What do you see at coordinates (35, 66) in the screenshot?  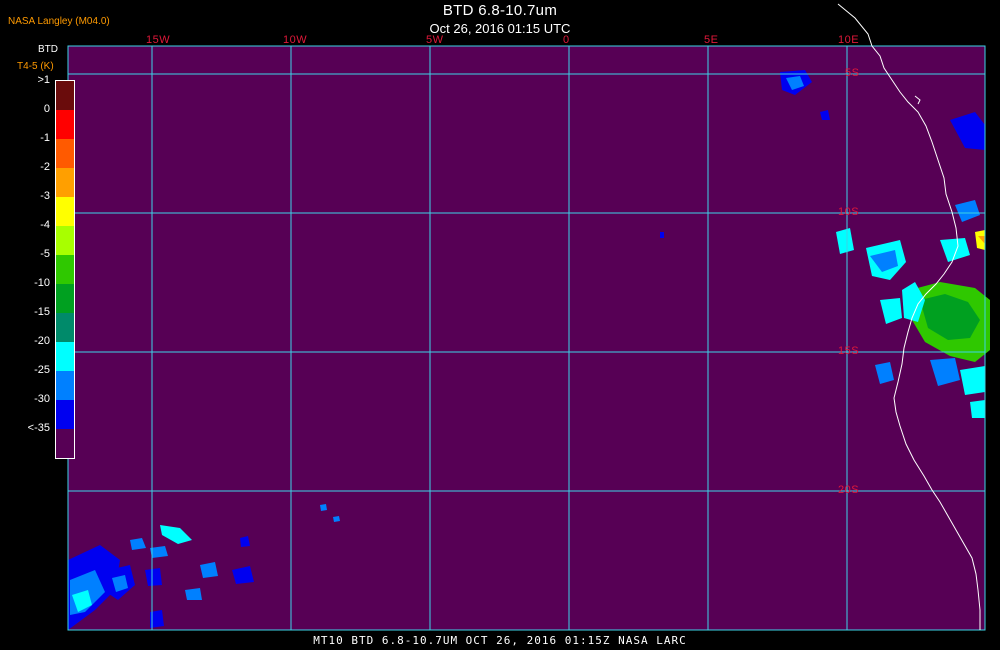 I see `legend-units: T4-5 (K)` at bounding box center [35, 66].